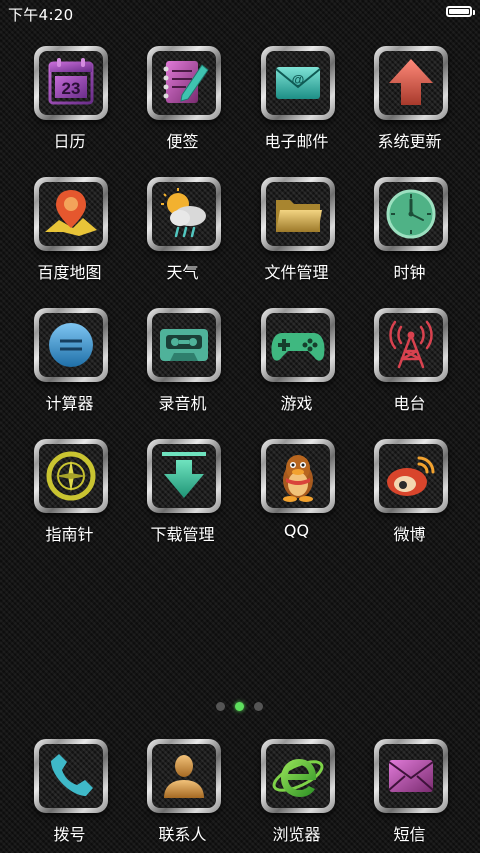  What do you see at coordinates (182, 403) in the screenshot?
I see `app-label: 录音机` at bounding box center [182, 403].